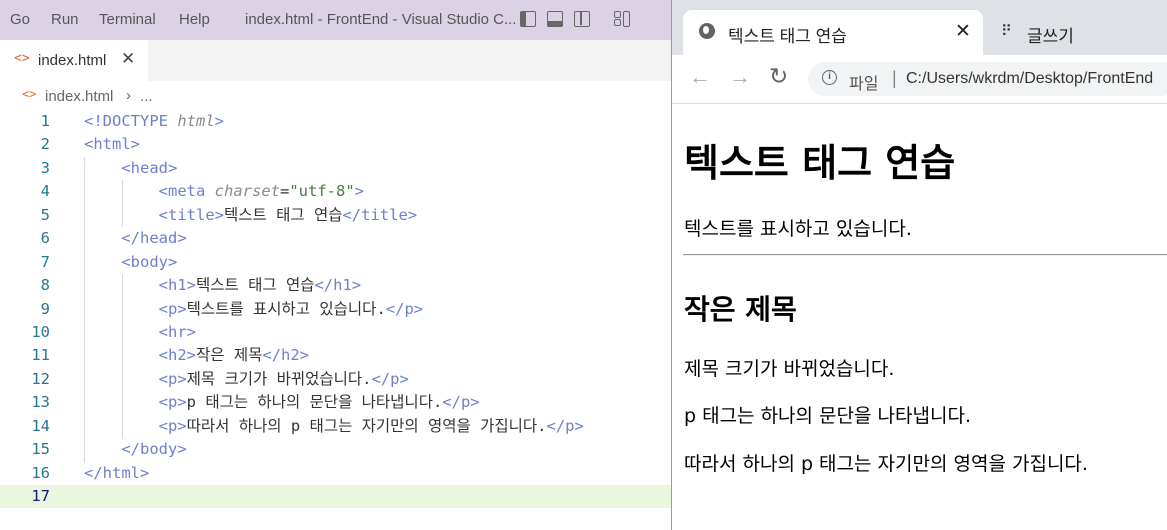 This screenshot has height=530, width=1167. What do you see at coordinates (1050, 36) in the screenshot?
I see `browser-tab-title: 글쓰기` at bounding box center [1050, 36].